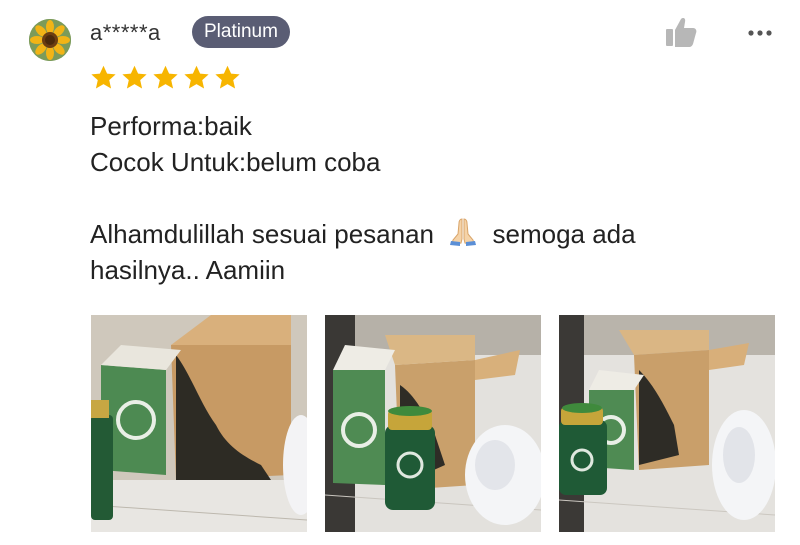  Describe the element at coordinates (171, 126) in the screenshot. I see `review-line-performa: Performa:baik` at that location.